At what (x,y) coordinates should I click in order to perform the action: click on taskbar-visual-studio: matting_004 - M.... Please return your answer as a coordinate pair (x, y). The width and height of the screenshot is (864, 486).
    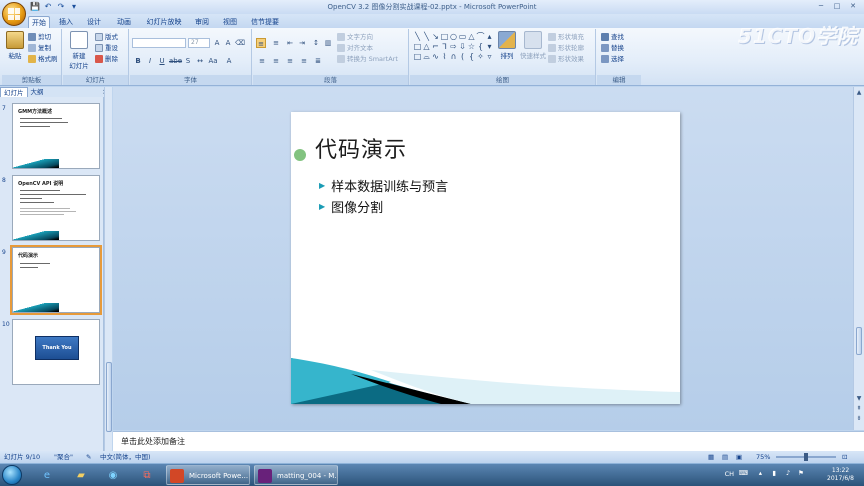
    Looking at the image, I should click on (296, 475).